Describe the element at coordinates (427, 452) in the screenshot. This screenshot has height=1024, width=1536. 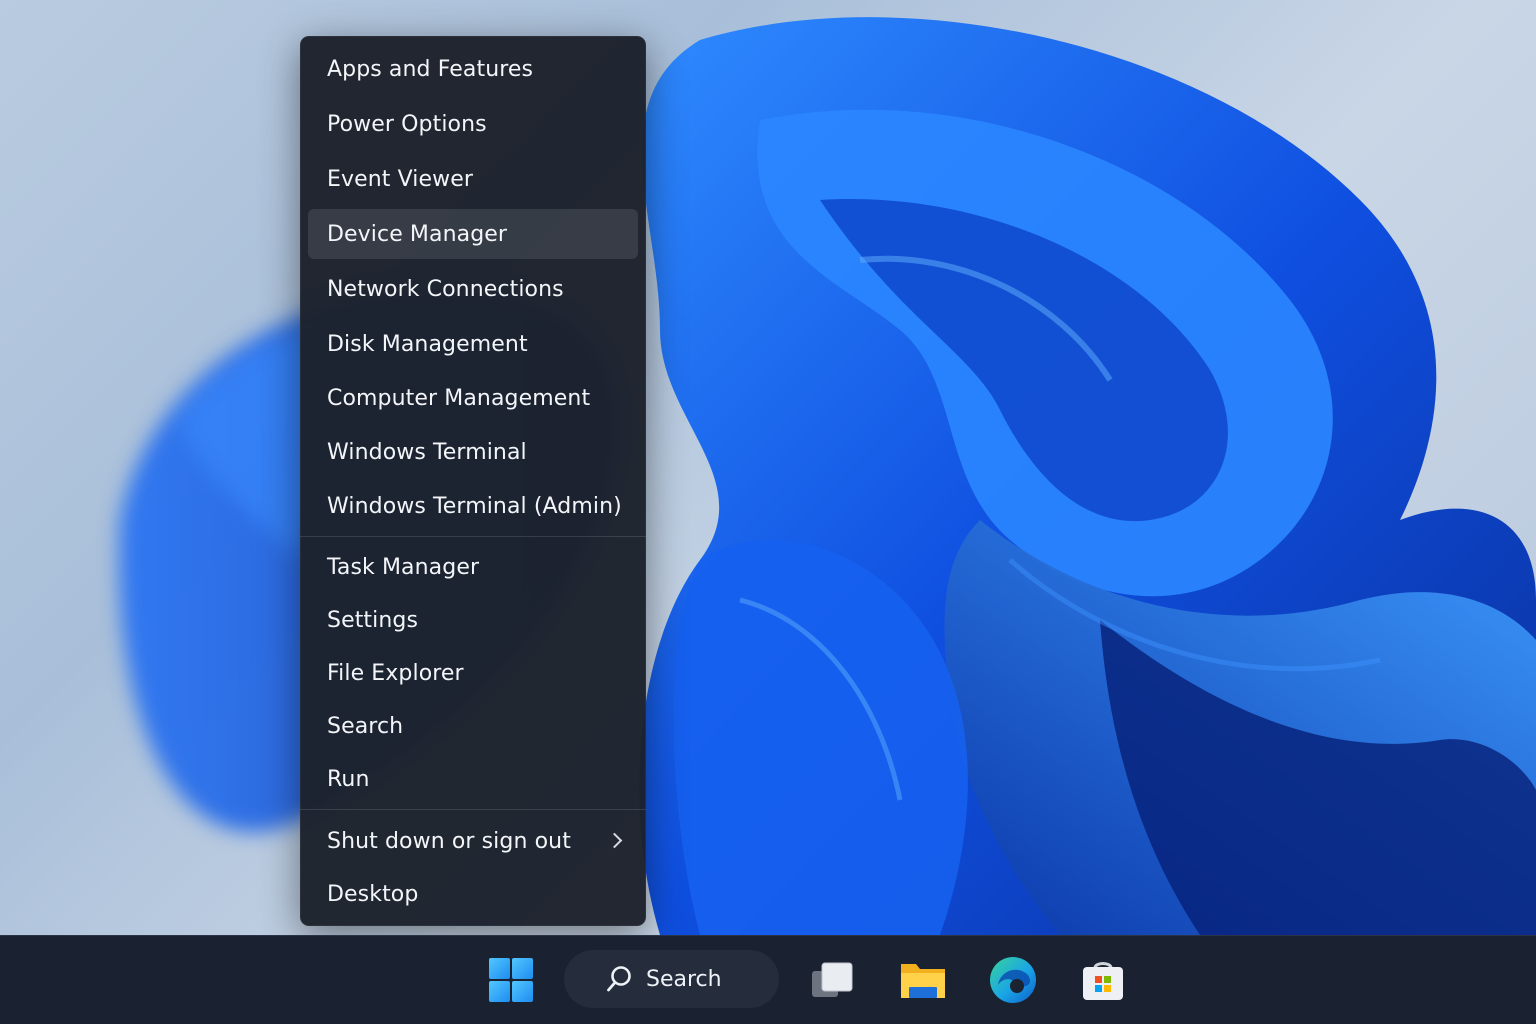
I see `menu-item-label: Windows Terminal` at that location.